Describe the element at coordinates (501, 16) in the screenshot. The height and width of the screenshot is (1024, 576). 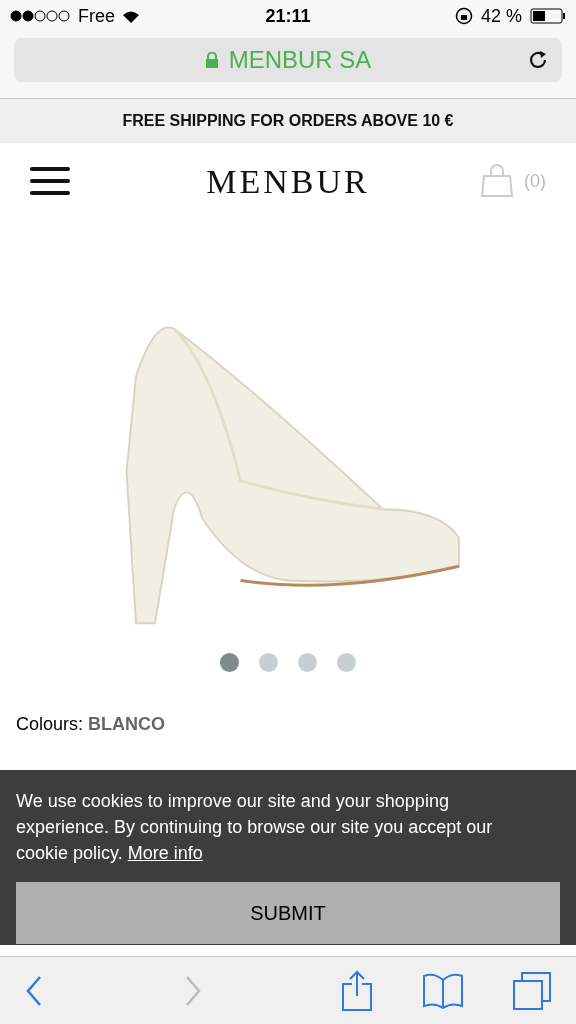
I see `battery-percent: 42 %` at that location.